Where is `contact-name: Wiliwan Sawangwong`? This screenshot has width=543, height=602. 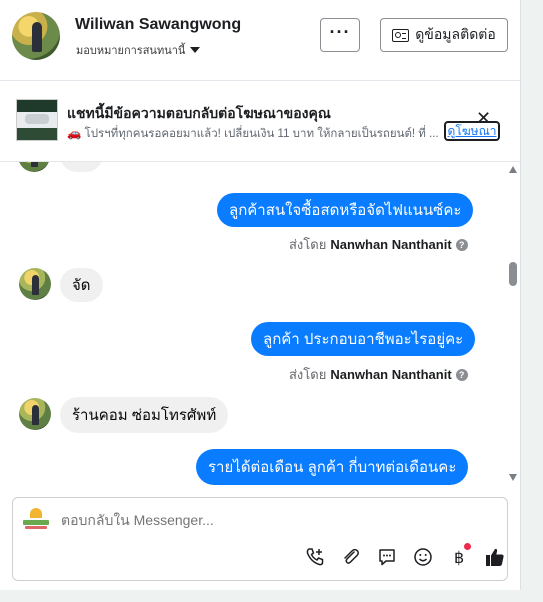 contact-name: Wiliwan Sawangwong is located at coordinates (158, 25).